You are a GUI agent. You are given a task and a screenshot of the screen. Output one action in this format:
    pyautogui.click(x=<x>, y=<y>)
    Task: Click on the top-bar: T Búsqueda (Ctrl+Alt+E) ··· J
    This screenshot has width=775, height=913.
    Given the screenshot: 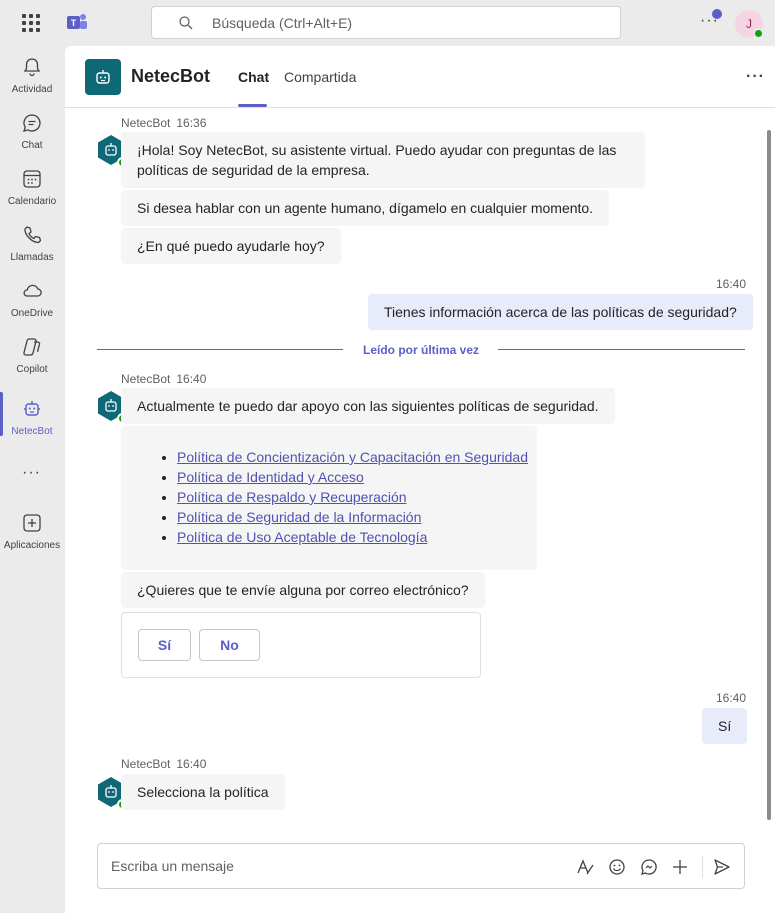 What is the action you would take?
    pyautogui.click(x=387, y=23)
    